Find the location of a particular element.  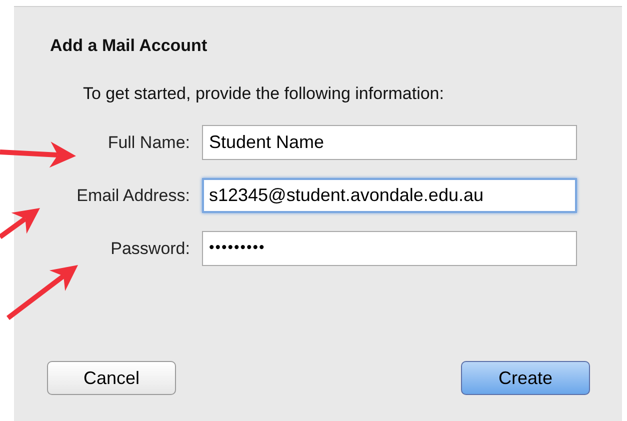

field-label: Email Address: is located at coordinates (133, 195).